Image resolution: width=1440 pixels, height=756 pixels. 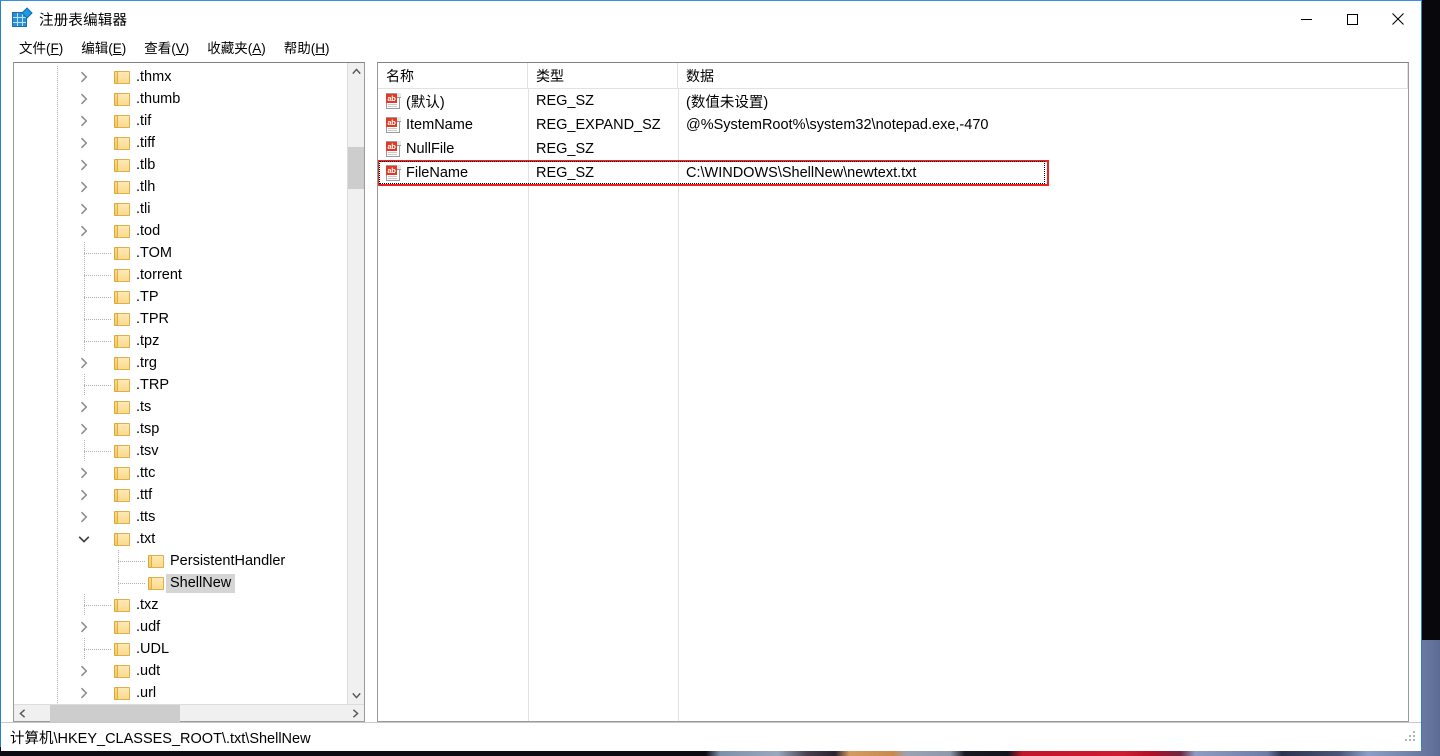 What do you see at coordinates (147, 297) in the screenshot?
I see `tree-item-label: .TP` at bounding box center [147, 297].